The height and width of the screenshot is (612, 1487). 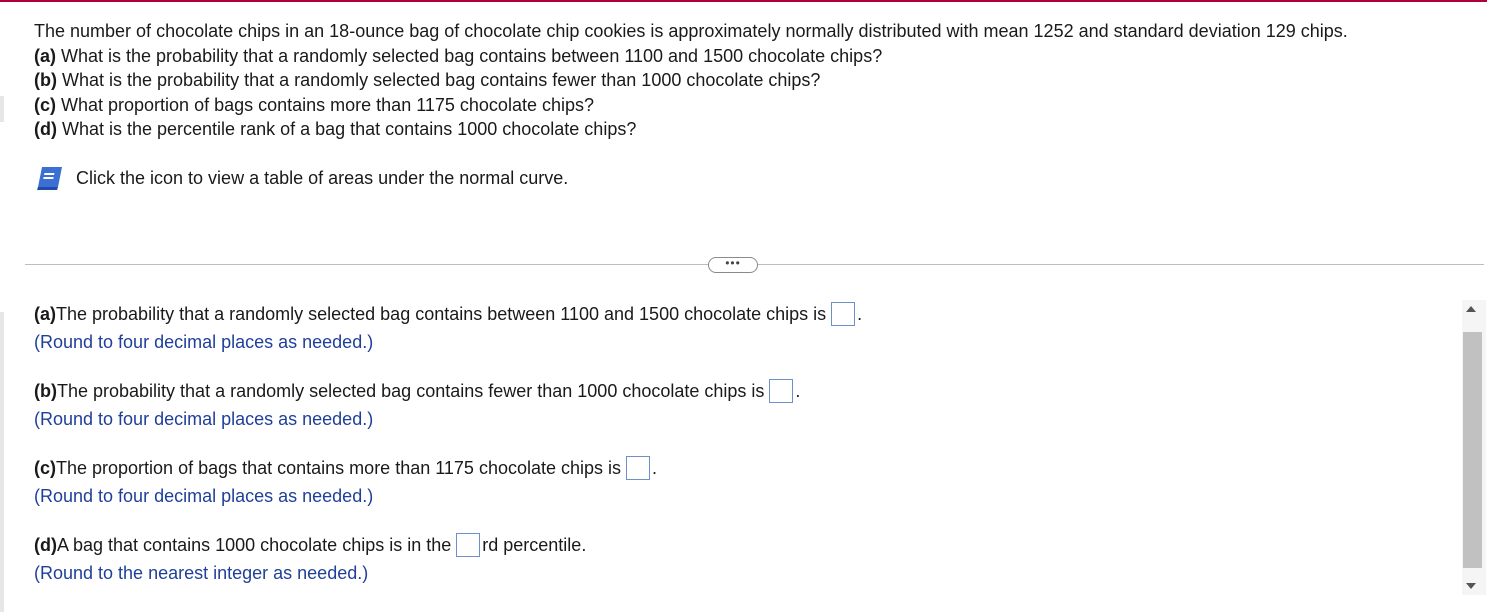 What do you see at coordinates (733, 265) in the screenshot?
I see `show-more-button: •••` at bounding box center [733, 265].